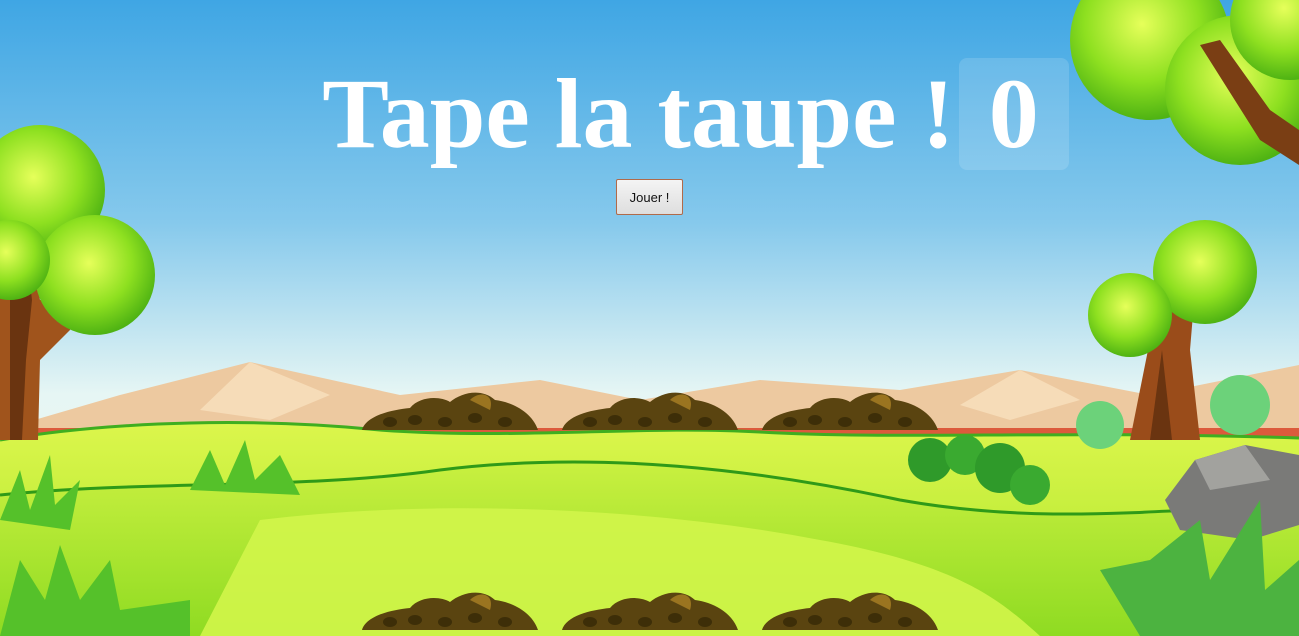 The height and width of the screenshot is (636, 1299). What do you see at coordinates (1013, 114) in the screenshot?
I see `score-counter: 0` at bounding box center [1013, 114].